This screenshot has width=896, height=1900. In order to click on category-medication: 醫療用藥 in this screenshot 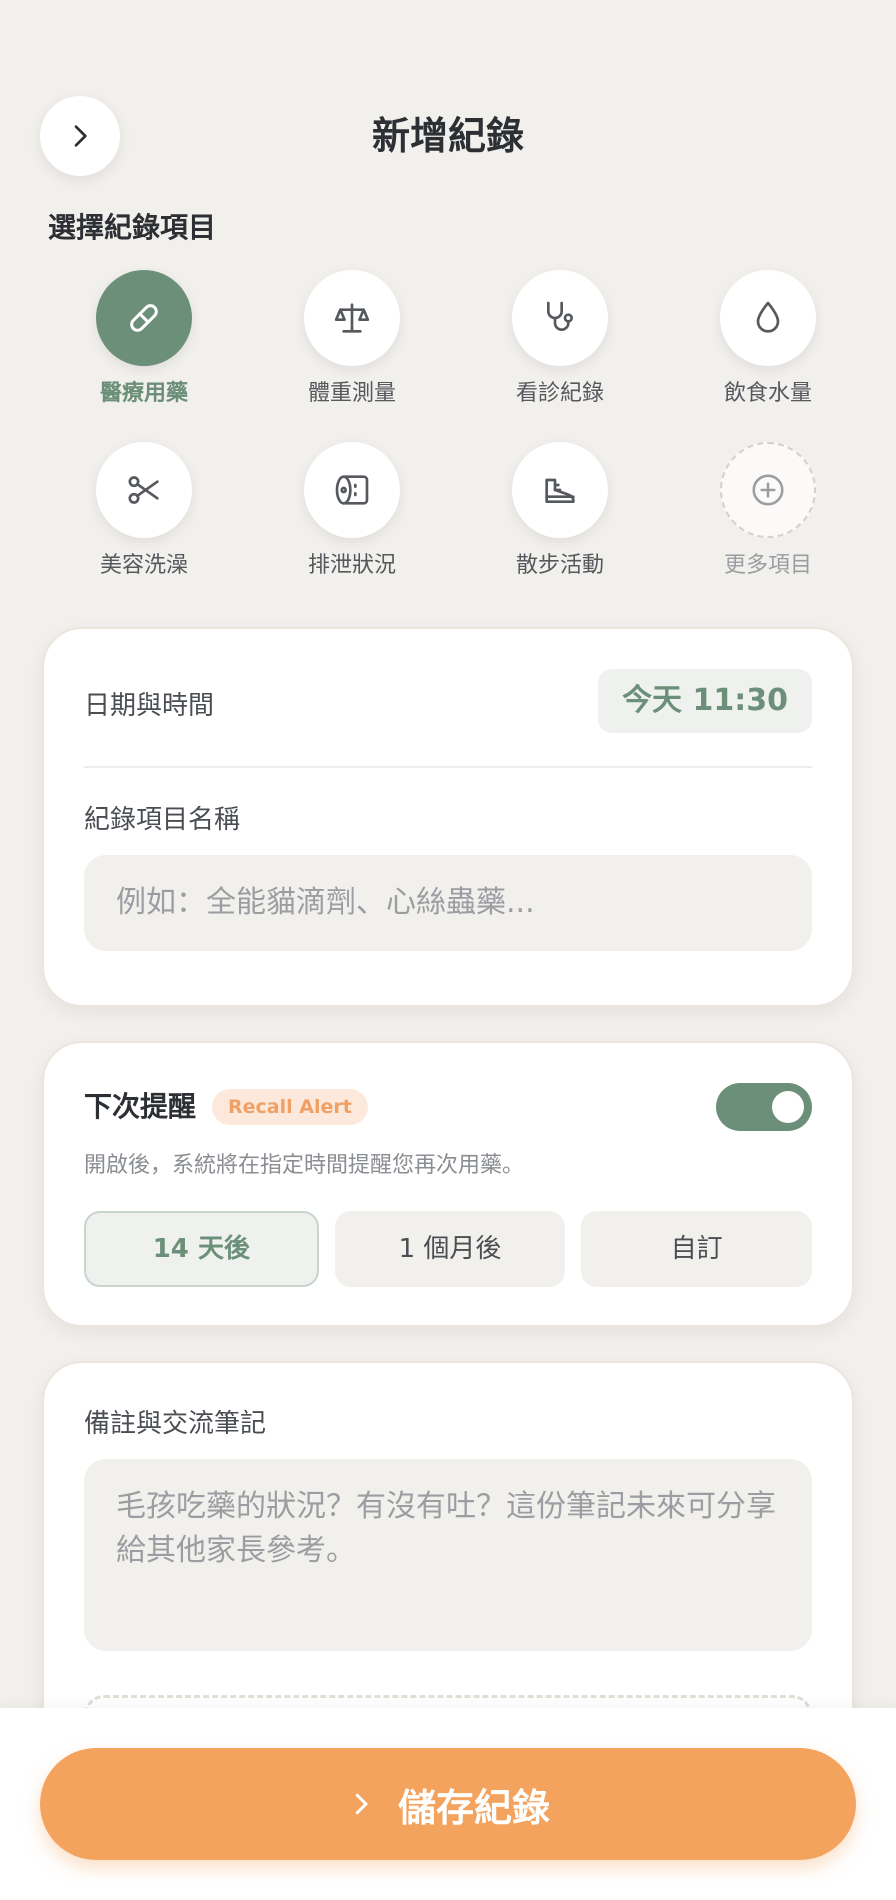, I will do `click(144, 339)`.